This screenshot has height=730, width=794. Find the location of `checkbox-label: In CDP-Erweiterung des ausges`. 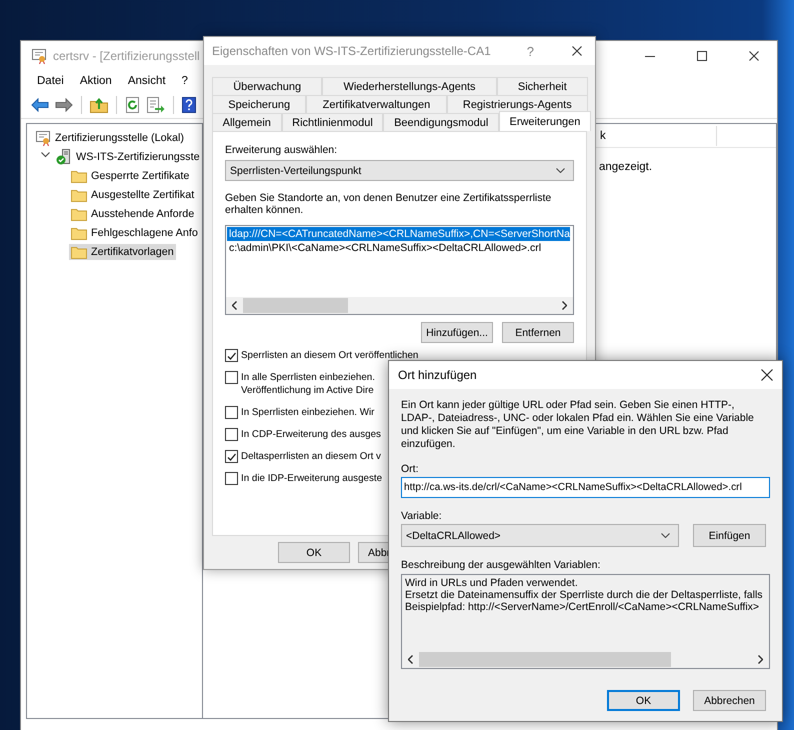

checkbox-label: In CDP-Erweiterung des ausges is located at coordinates (311, 434).